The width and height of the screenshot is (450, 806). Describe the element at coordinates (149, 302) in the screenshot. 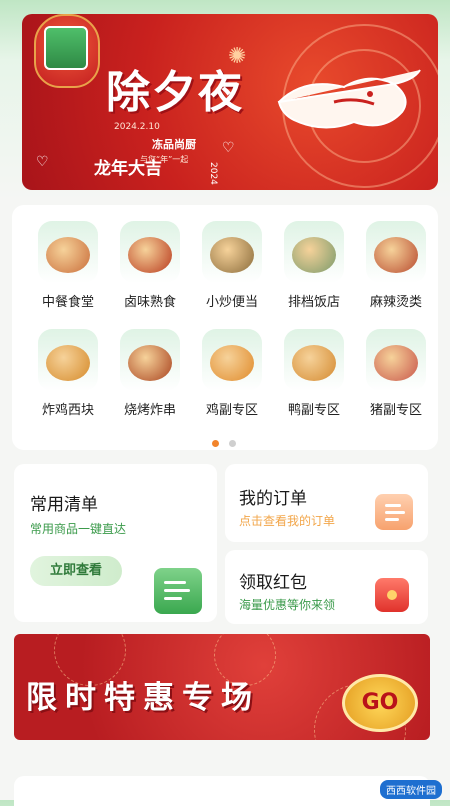

I see `category-label: 卤味熟食` at that location.